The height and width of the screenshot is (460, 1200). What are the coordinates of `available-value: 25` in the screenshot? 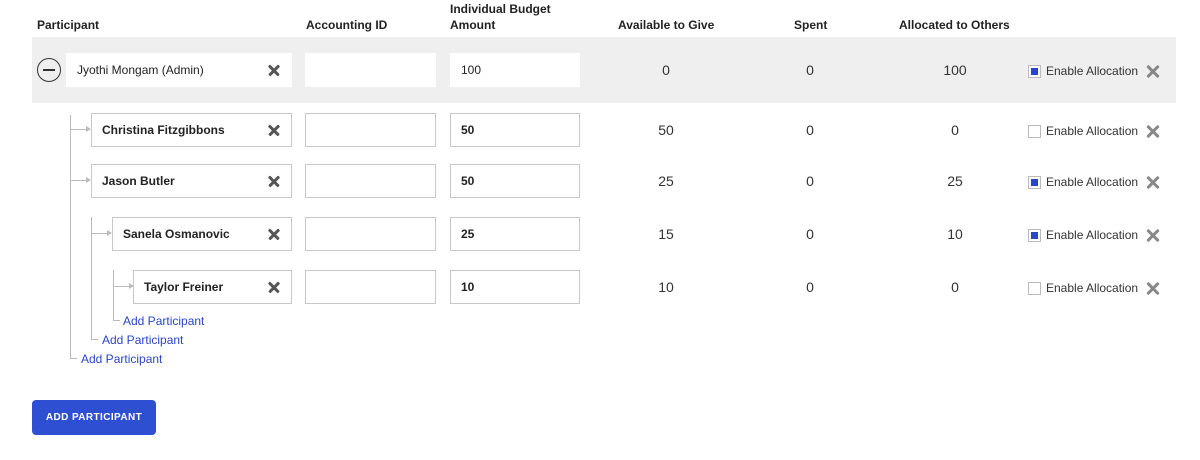 It's located at (666, 181).